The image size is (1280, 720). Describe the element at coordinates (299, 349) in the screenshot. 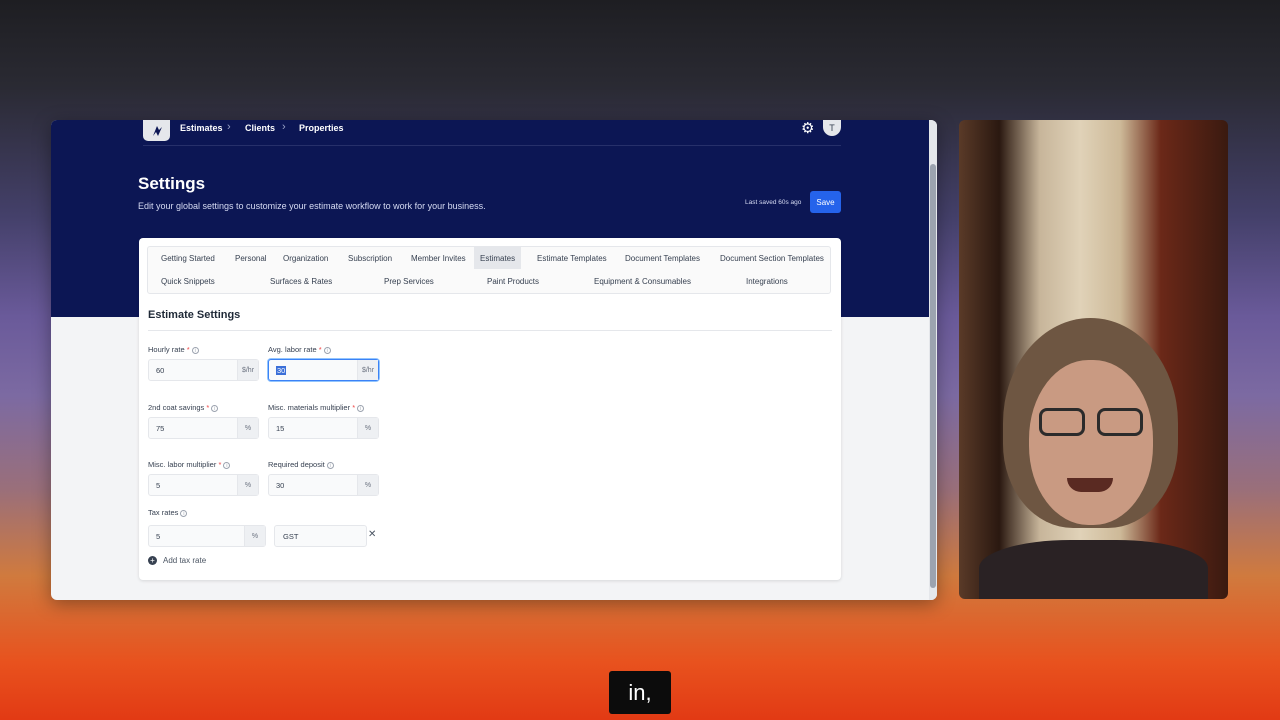

I see `avg-labor-rate-label: Avg. labor rate * i` at that location.